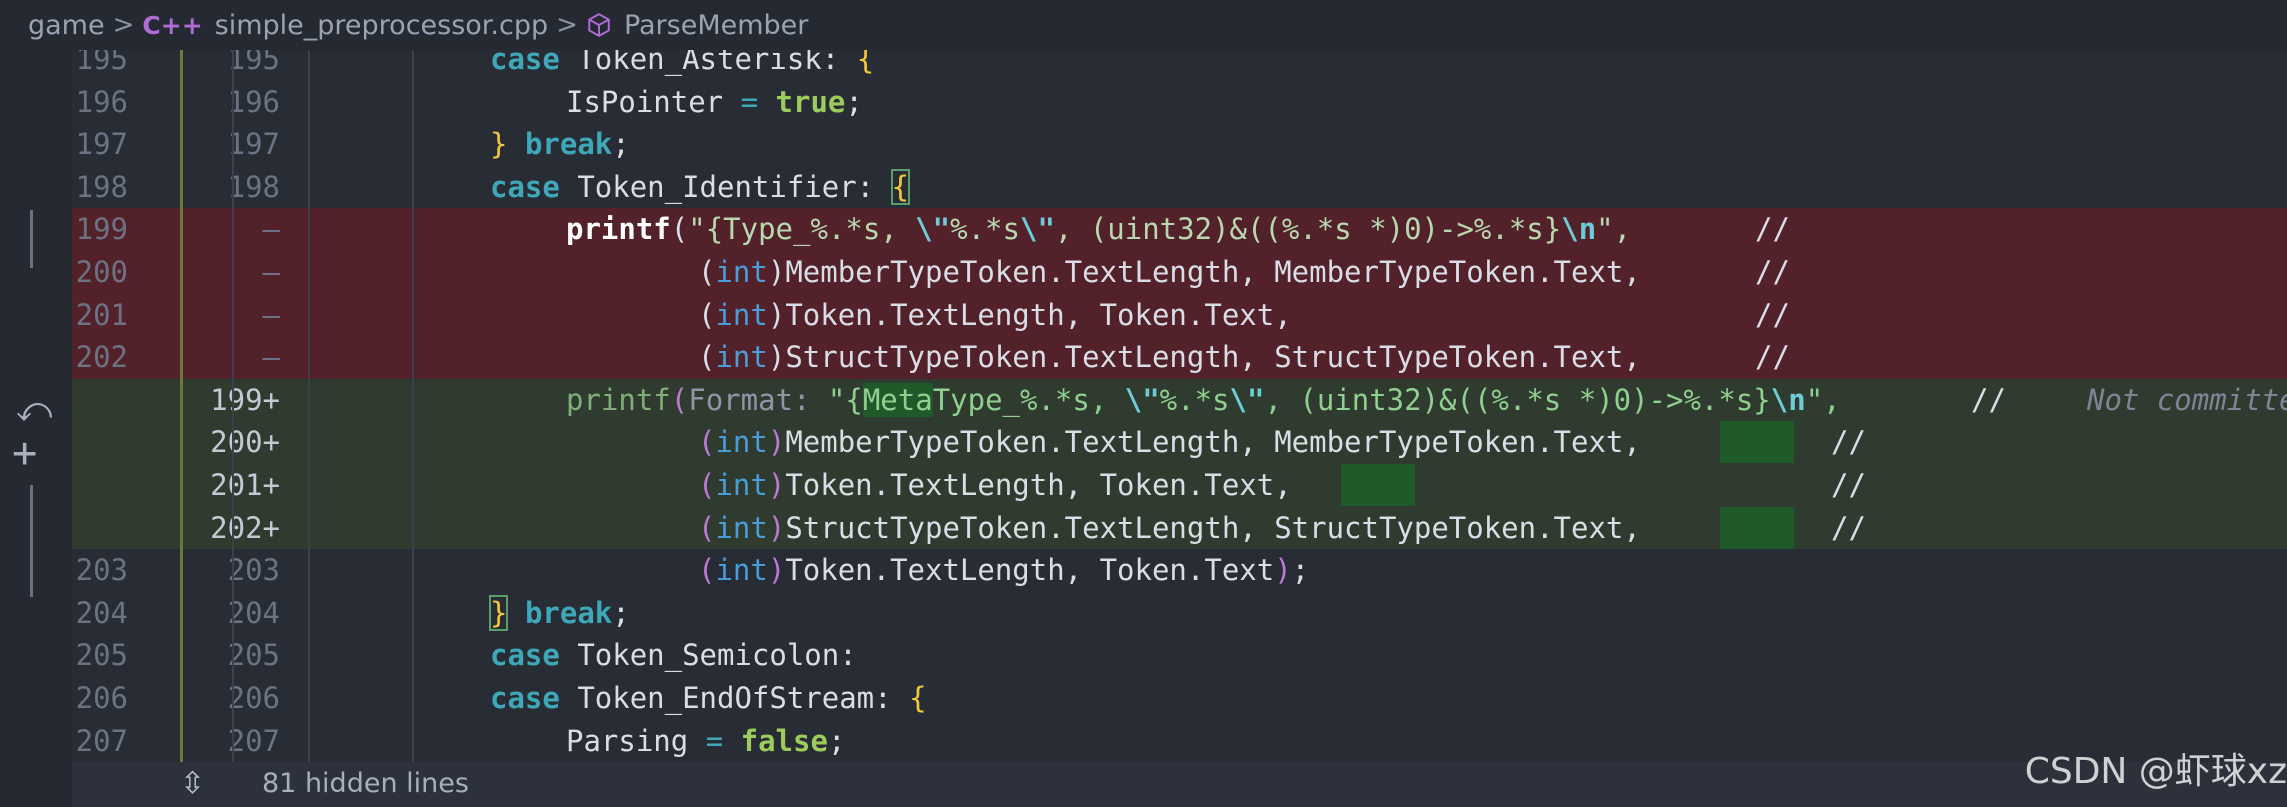 Image resolution: width=2287 pixels, height=807 pixels. I want to click on breadcrumb-symbol: ParseMember, so click(716, 25).